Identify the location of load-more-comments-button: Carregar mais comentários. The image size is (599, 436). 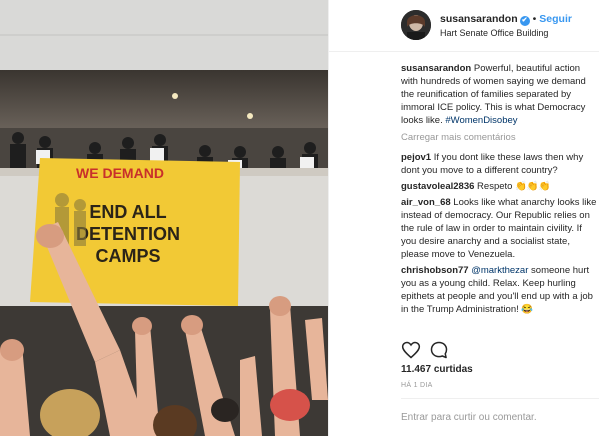
(499, 137).